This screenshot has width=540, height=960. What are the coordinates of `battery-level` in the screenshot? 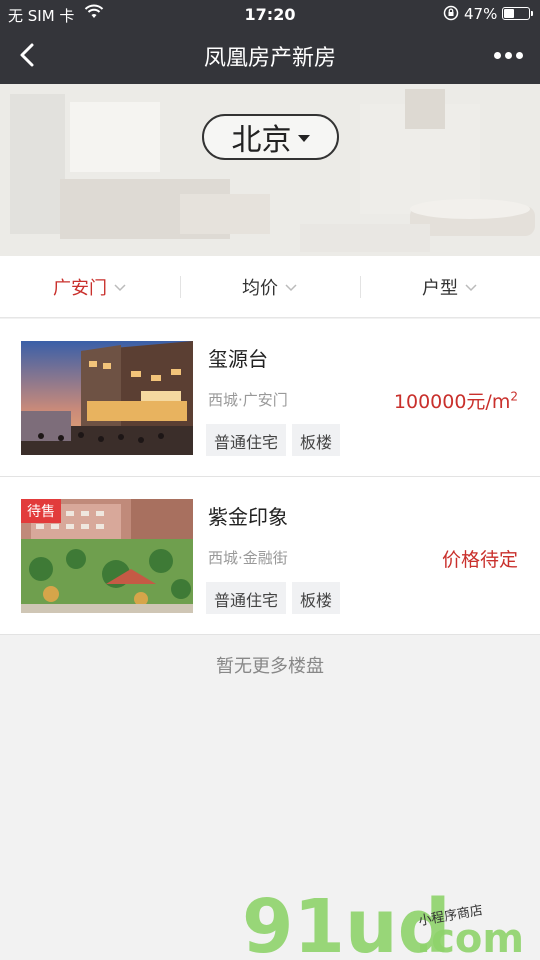 It's located at (509, 13).